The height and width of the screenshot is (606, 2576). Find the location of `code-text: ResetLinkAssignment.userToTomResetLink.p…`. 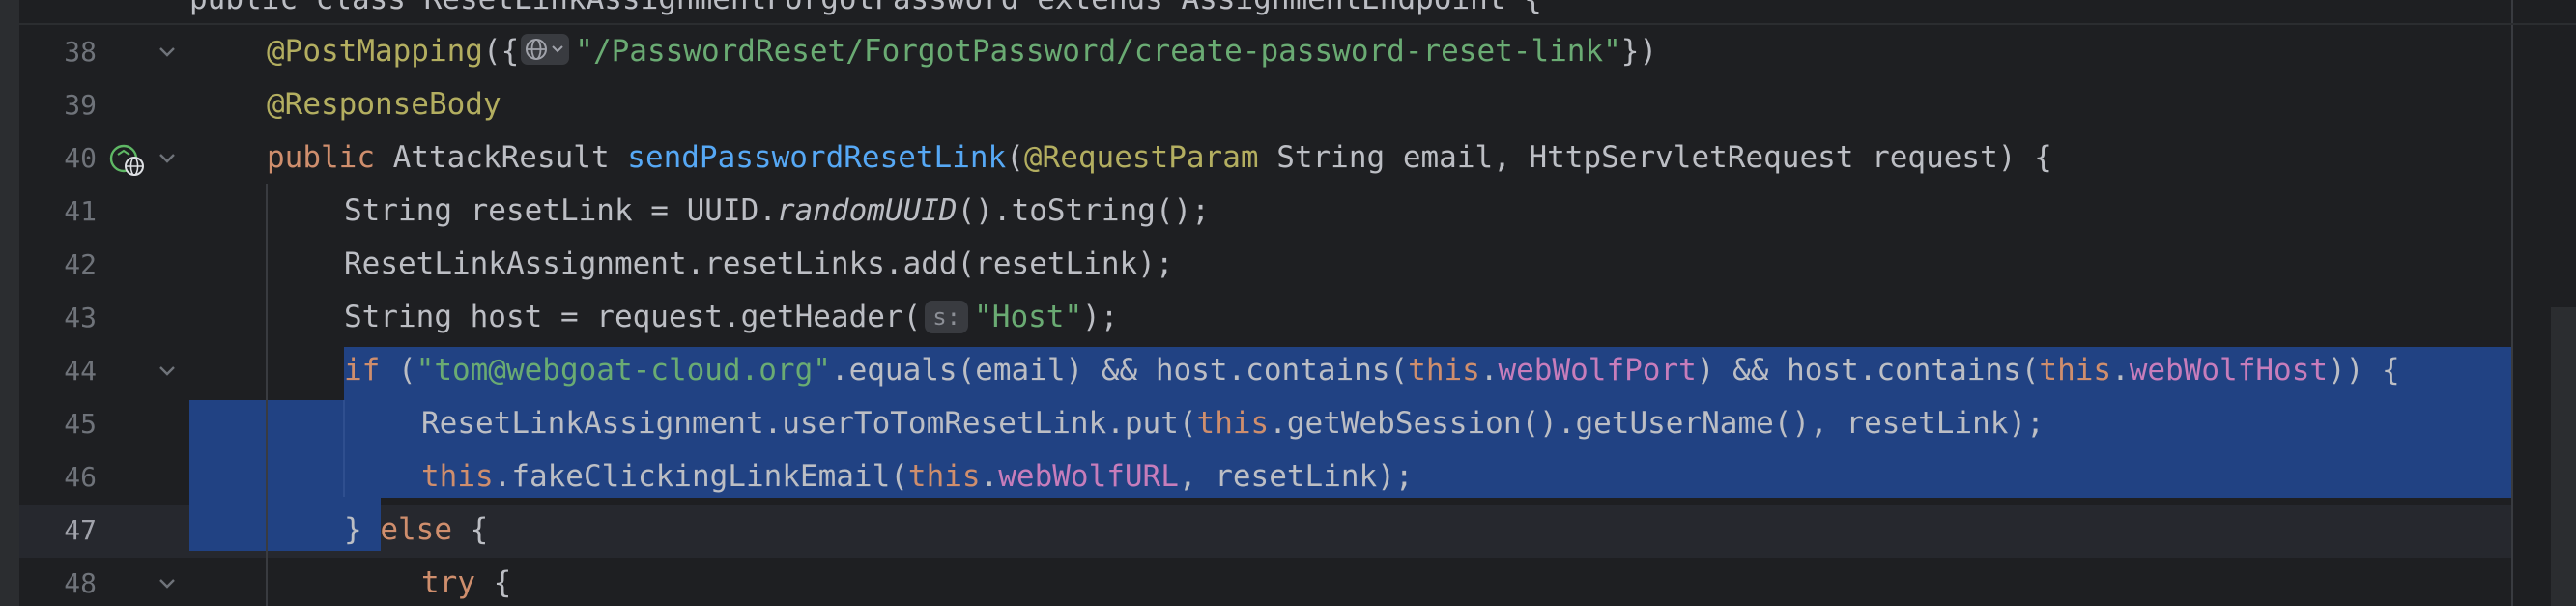

code-text: ResetLinkAssignment.userToTomResetLink.p… is located at coordinates (1233, 423).